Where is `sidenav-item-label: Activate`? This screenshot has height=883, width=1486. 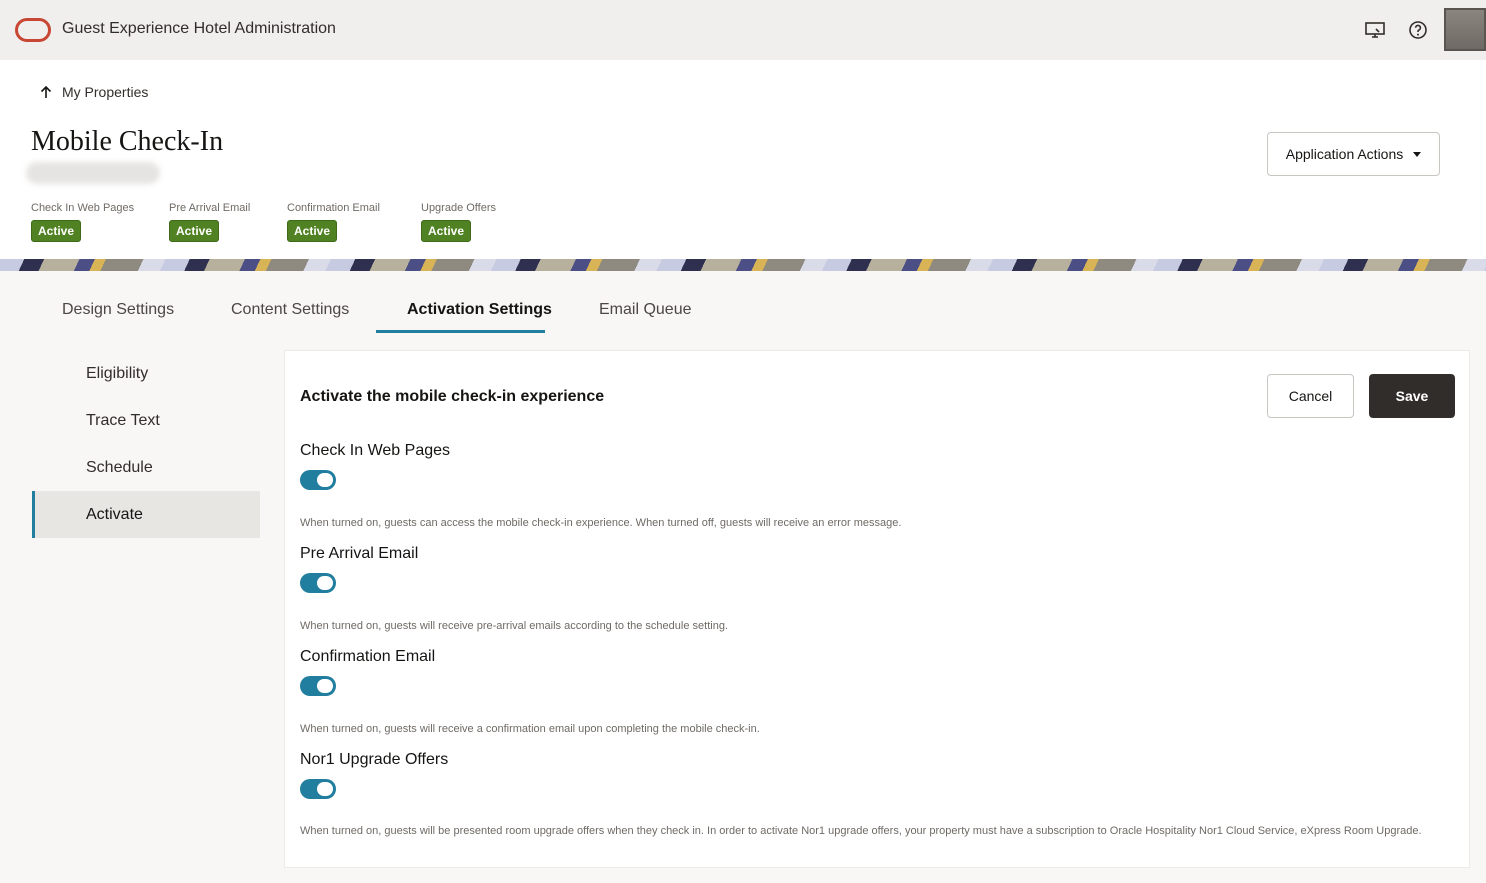
sidenav-item-label: Activate is located at coordinates (114, 514).